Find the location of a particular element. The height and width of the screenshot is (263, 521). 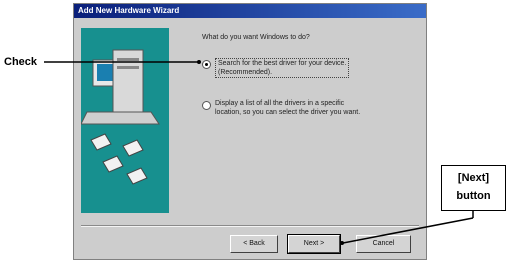

next-callout-line1: [Next] is located at coordinates (473, 178).